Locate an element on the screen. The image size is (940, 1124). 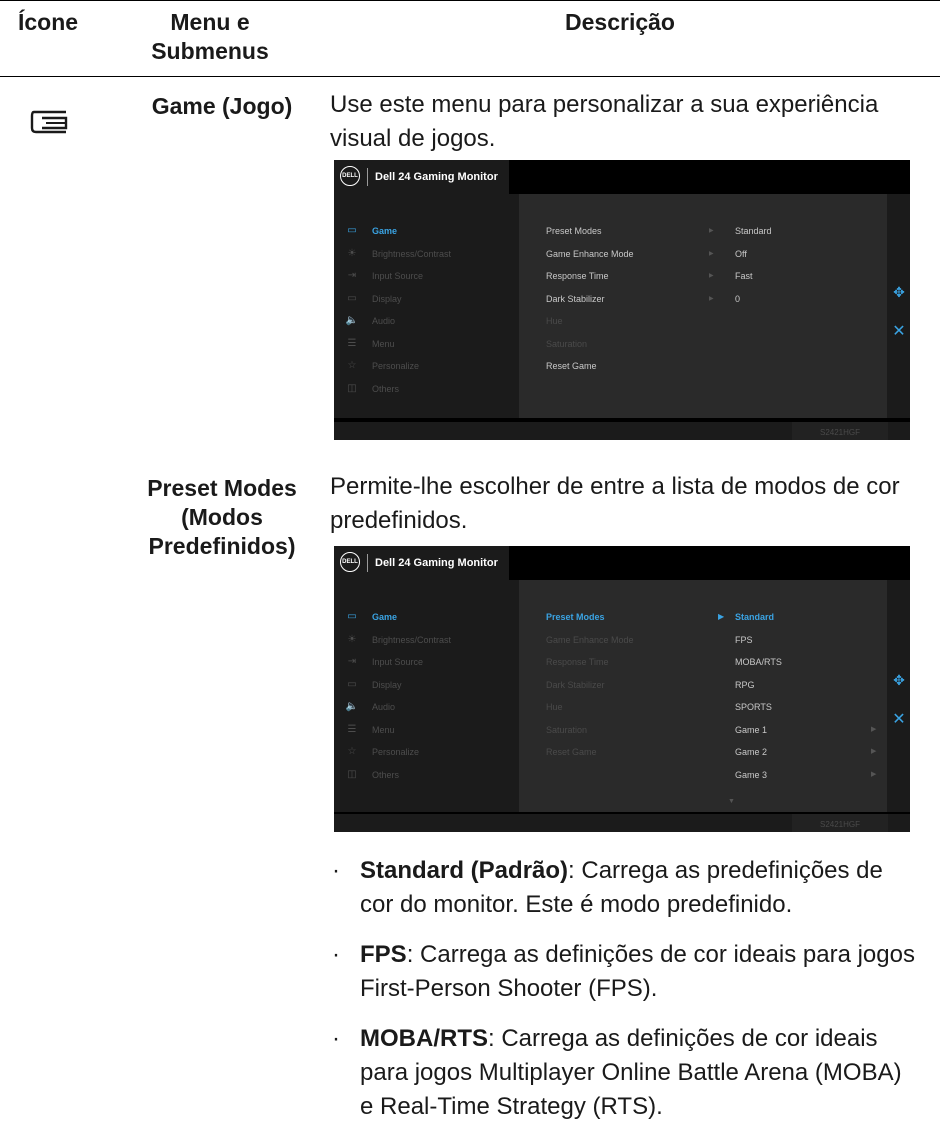
header-icon-col: Ícone is located at coordinates (48, 22).